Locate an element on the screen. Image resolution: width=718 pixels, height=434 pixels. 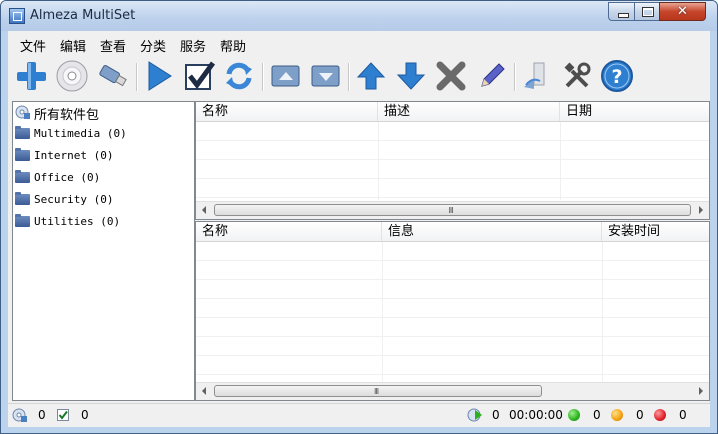
warning-status-icon is located at coordinates (617, 415).